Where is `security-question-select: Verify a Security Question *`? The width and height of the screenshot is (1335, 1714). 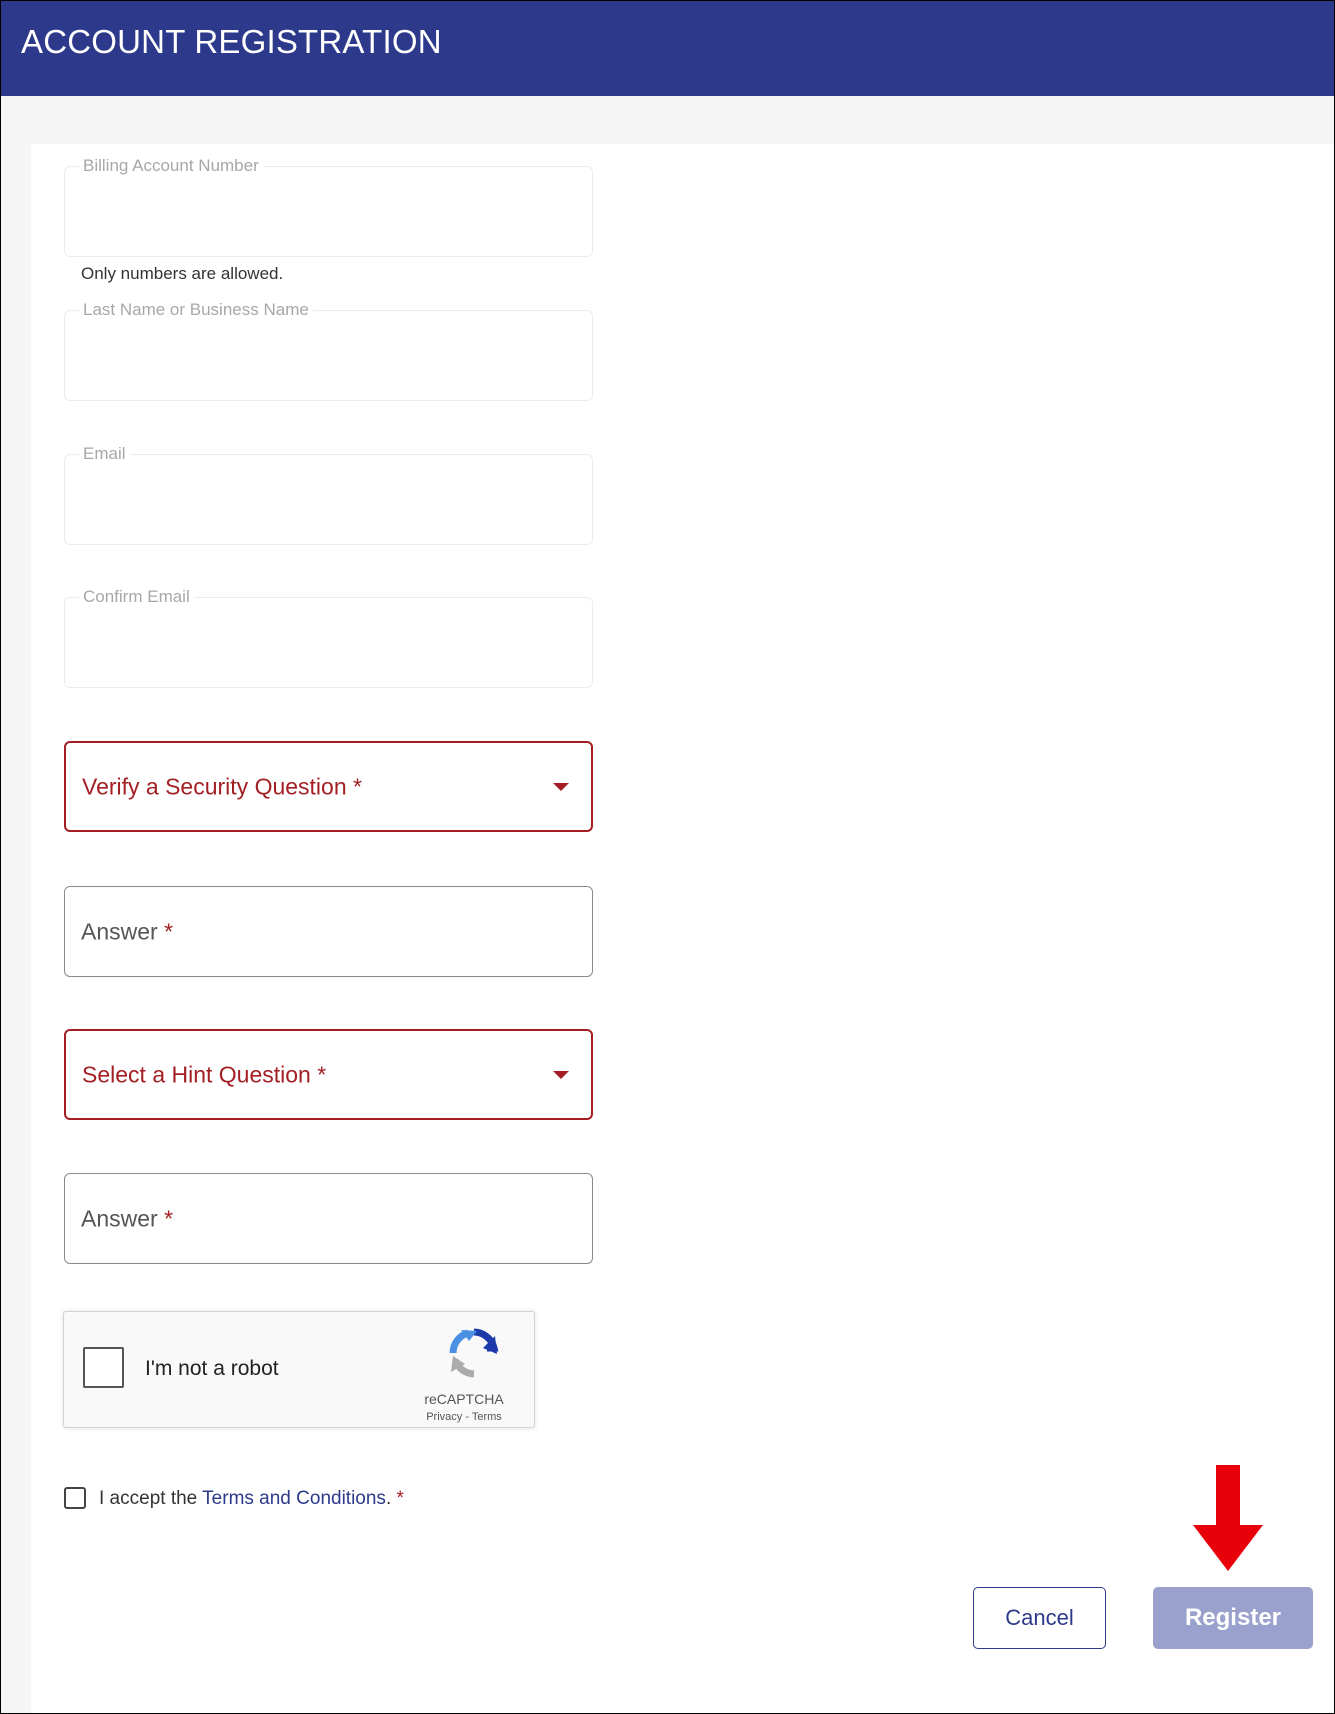
security-question-select: Verify a Security Question * is located at coordinates (328, 786).